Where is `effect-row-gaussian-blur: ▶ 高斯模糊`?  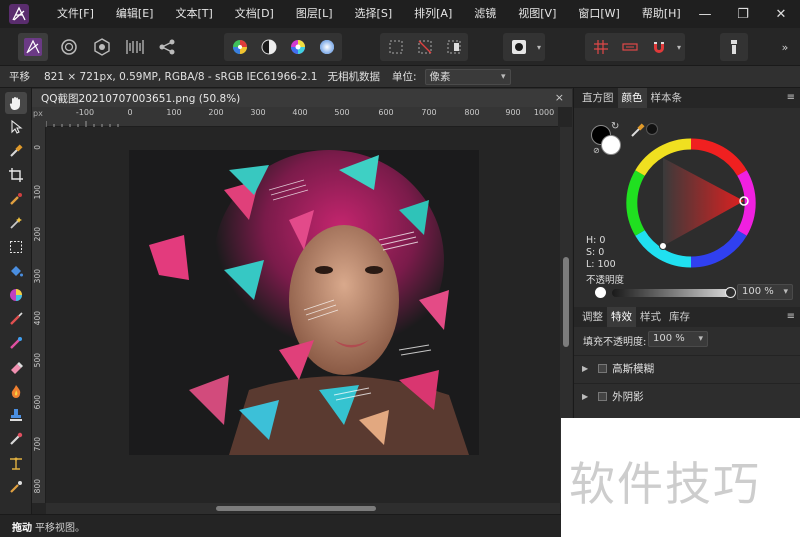
effect-row-gaussian-blur: ▶ 高斯模糊 is located at coordinates (687, 368).